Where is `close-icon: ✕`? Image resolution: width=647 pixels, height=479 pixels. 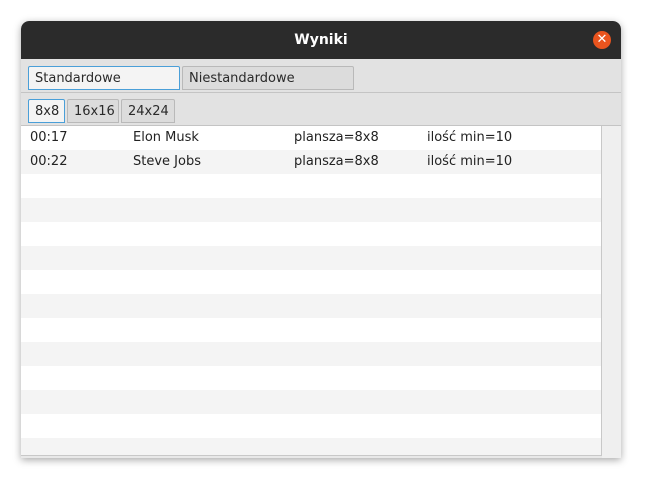
close-icon: ✕ is located at coordinates (602, 40).